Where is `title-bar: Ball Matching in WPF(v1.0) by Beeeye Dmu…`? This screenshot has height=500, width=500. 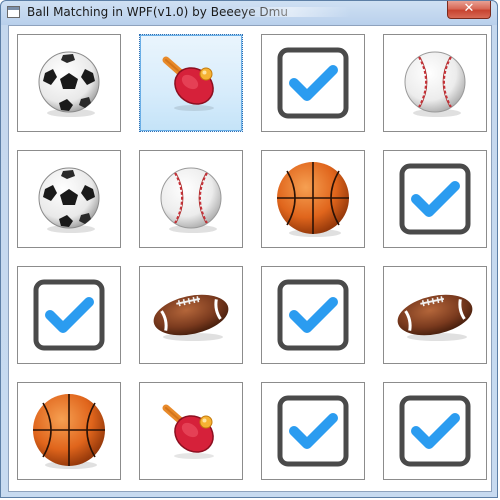
title-bar: Ball Matching in WPF(v1.0) by Beeeye Dmu… is located at coordinates (249, 13).